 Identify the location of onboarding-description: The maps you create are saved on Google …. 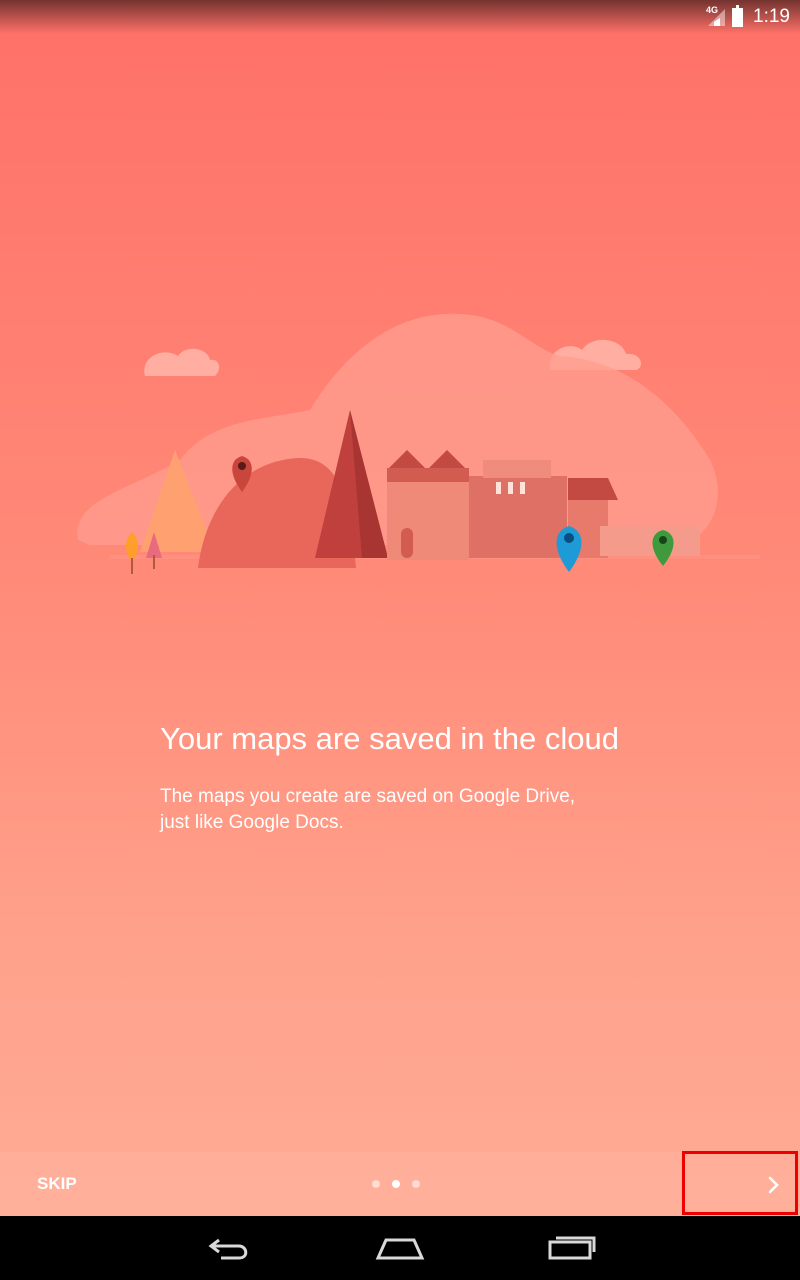
(410, 810).